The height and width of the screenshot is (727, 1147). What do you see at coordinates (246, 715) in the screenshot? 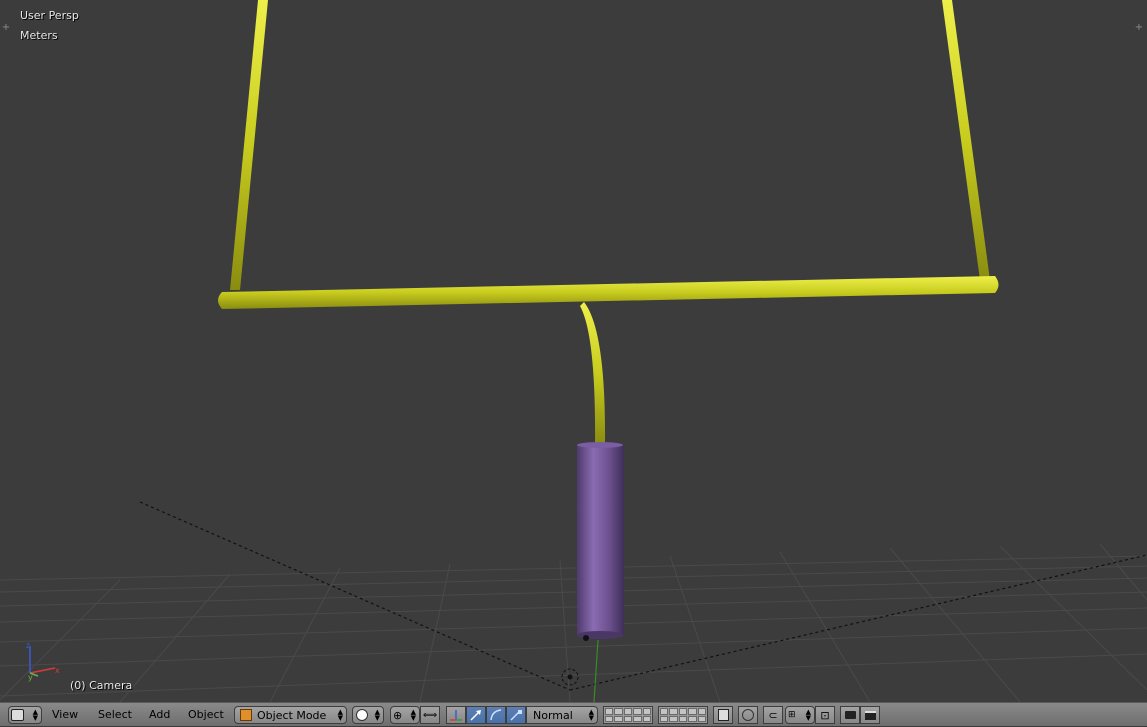
I see `cube-icon` at bounding box center [246, 715].